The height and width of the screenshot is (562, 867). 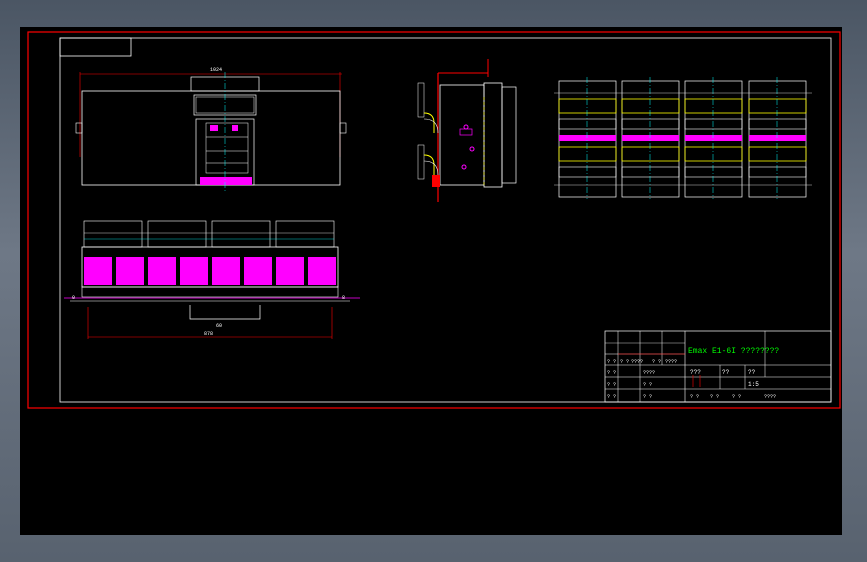 What do you see at coordinates (211, 129) in the screenshot?
I see `front-view: 1024` at bounding box center [211, 129].